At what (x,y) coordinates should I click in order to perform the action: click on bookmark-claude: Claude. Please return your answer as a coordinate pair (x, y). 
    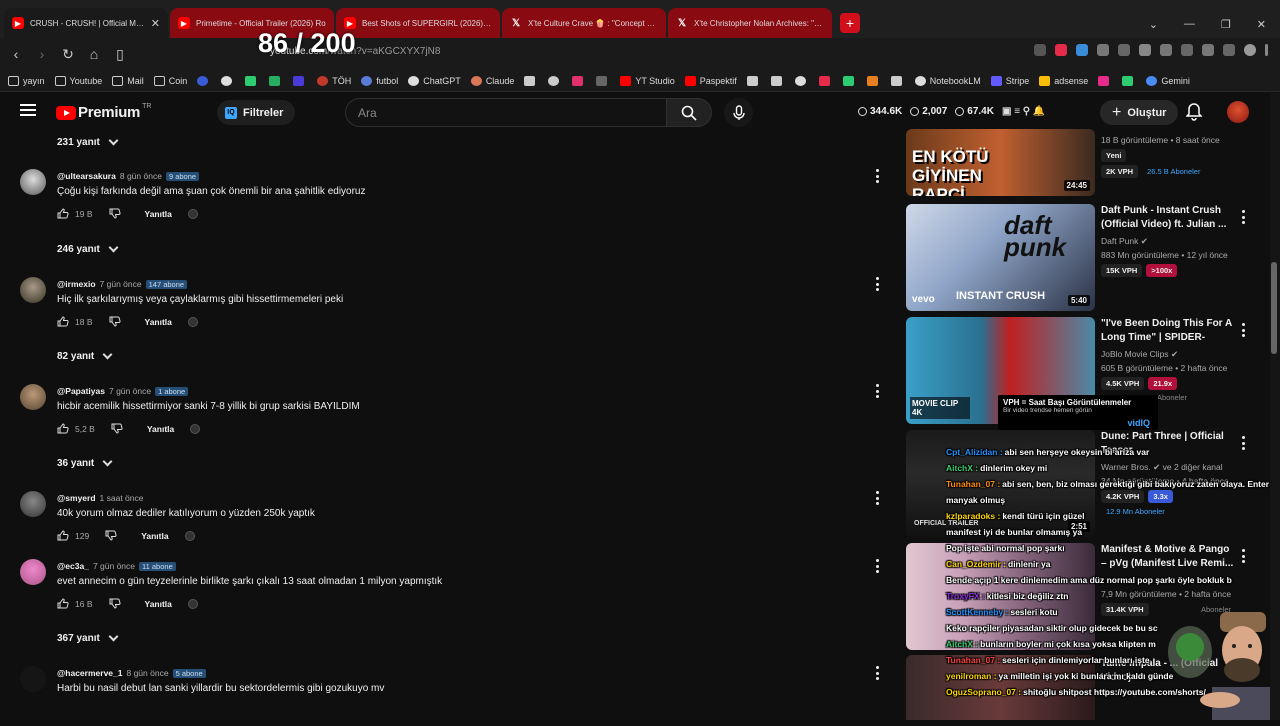
    Looking at the image, I should click on (492, 80).